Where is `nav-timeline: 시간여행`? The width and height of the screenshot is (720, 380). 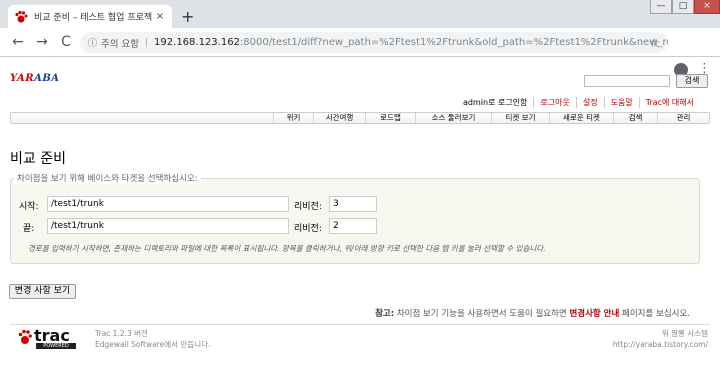
nav-timeline: 시간여행 is located at coordinates (339, 118).